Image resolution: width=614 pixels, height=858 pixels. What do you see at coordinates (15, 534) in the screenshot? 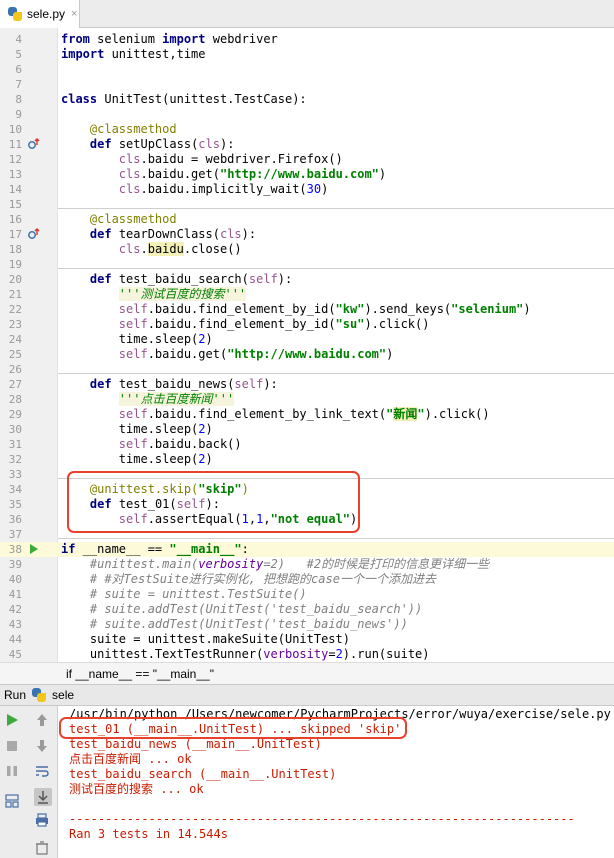
I see `line-number: 37` at bounding box center [15, 534].